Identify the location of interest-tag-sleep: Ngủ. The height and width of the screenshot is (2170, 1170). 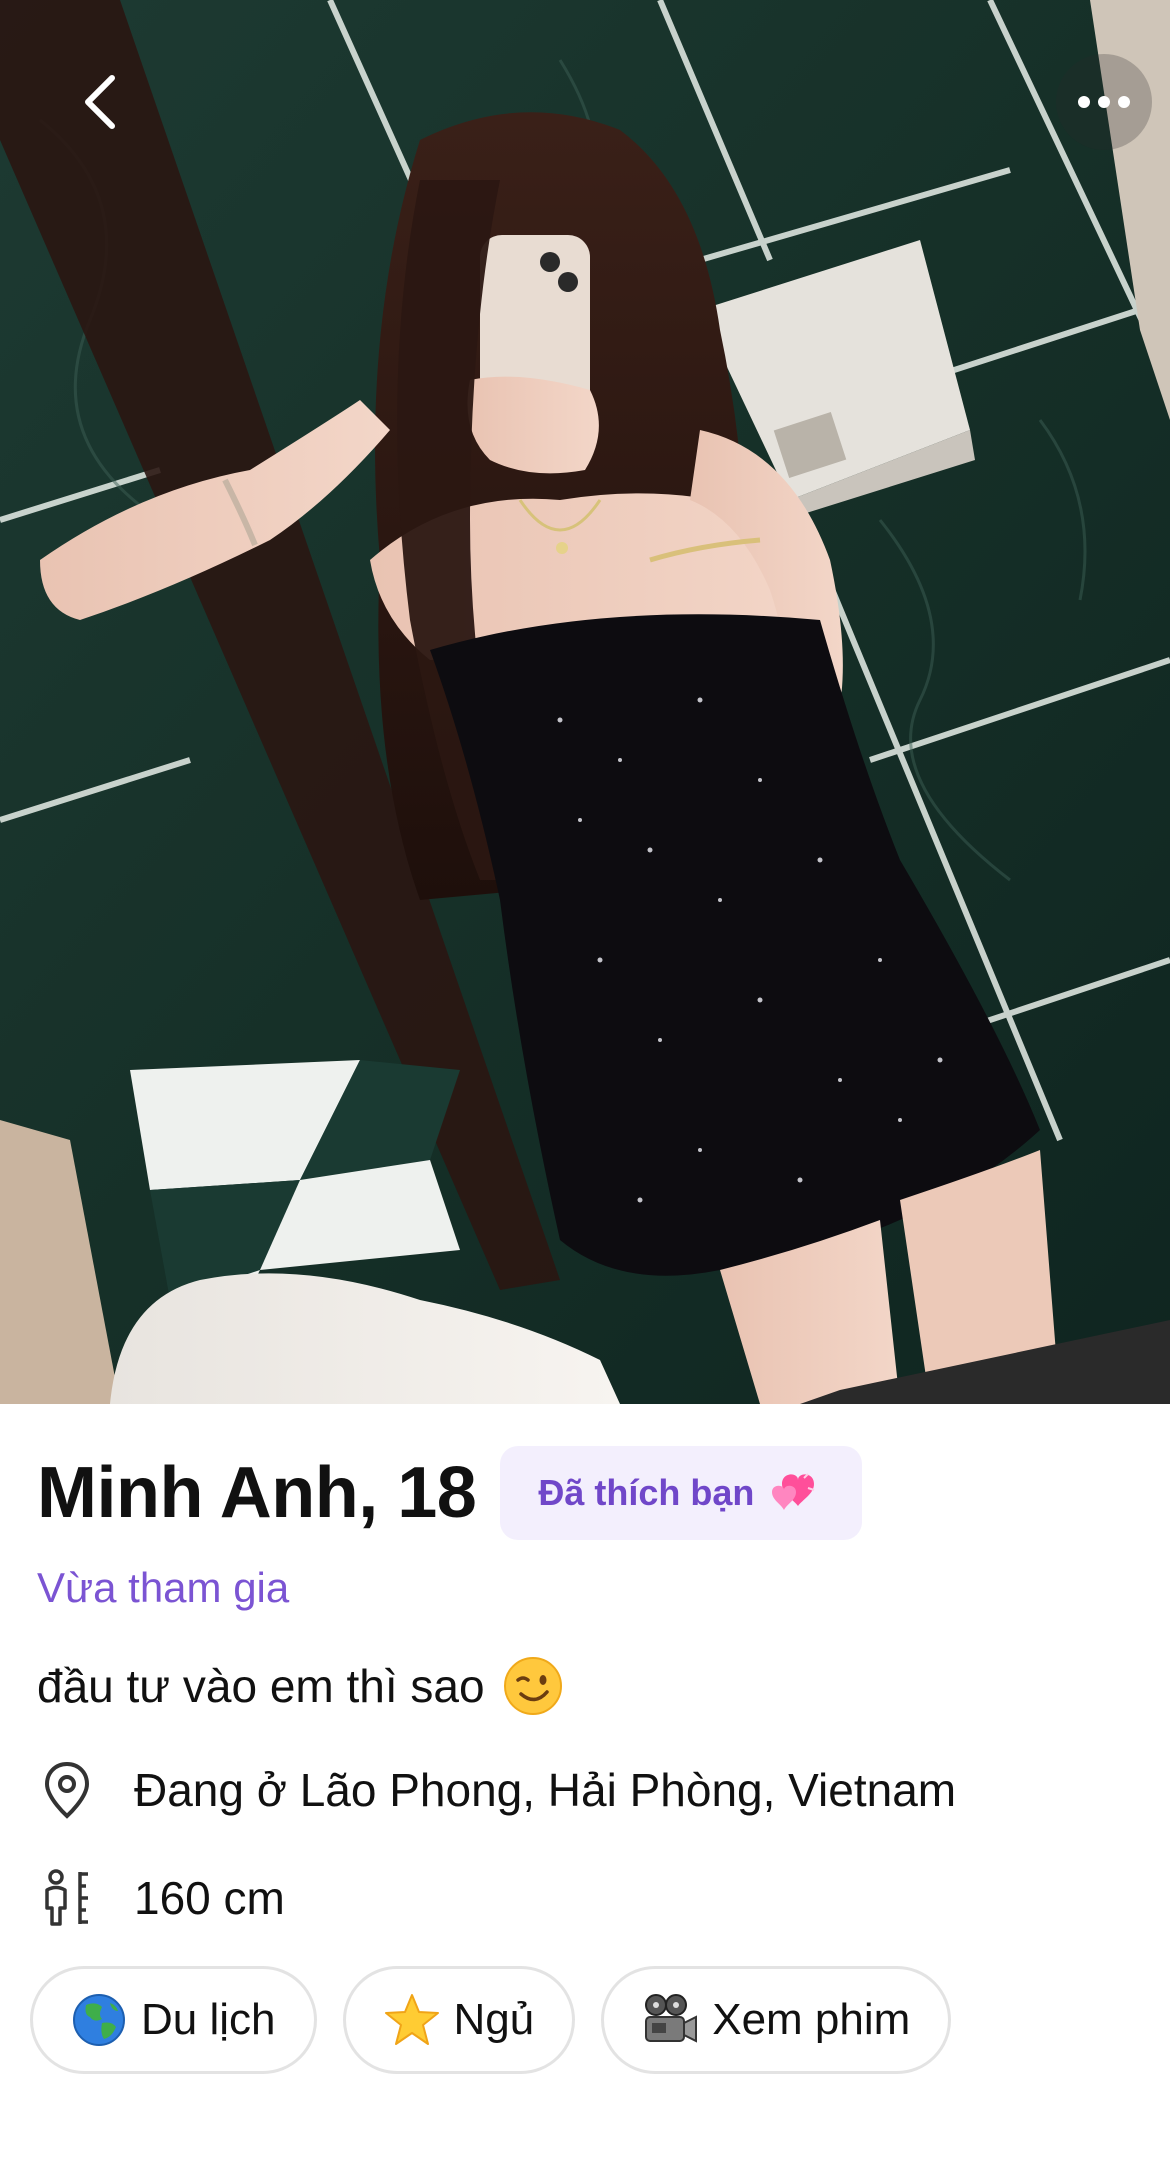
(459, 2020).